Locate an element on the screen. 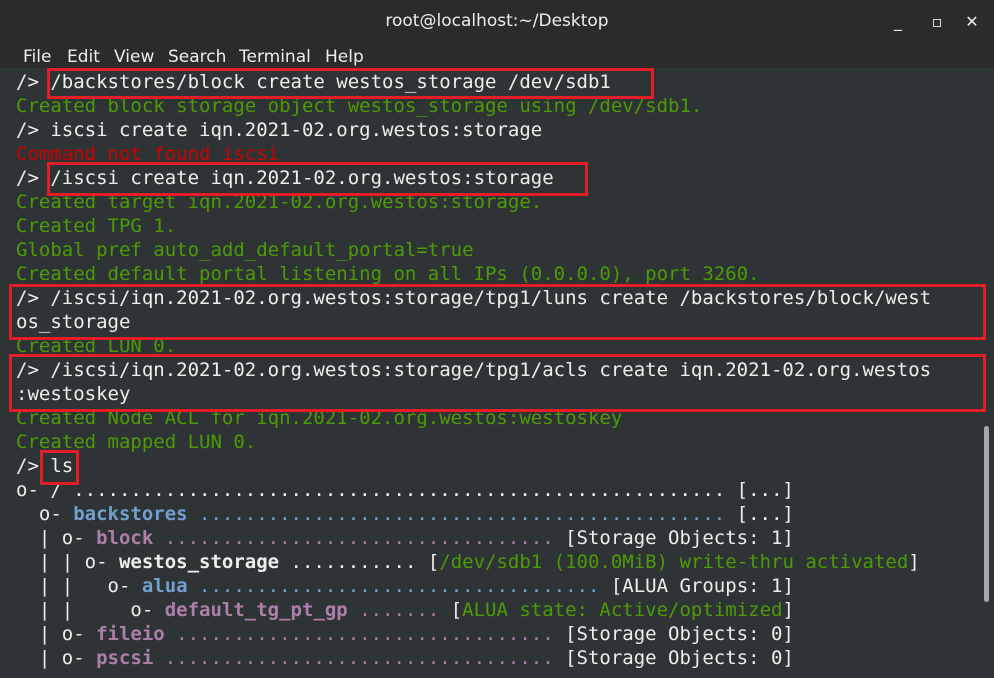  menu-bar: File Edit View Search Terminal Help is located at coordinates (497, 57).